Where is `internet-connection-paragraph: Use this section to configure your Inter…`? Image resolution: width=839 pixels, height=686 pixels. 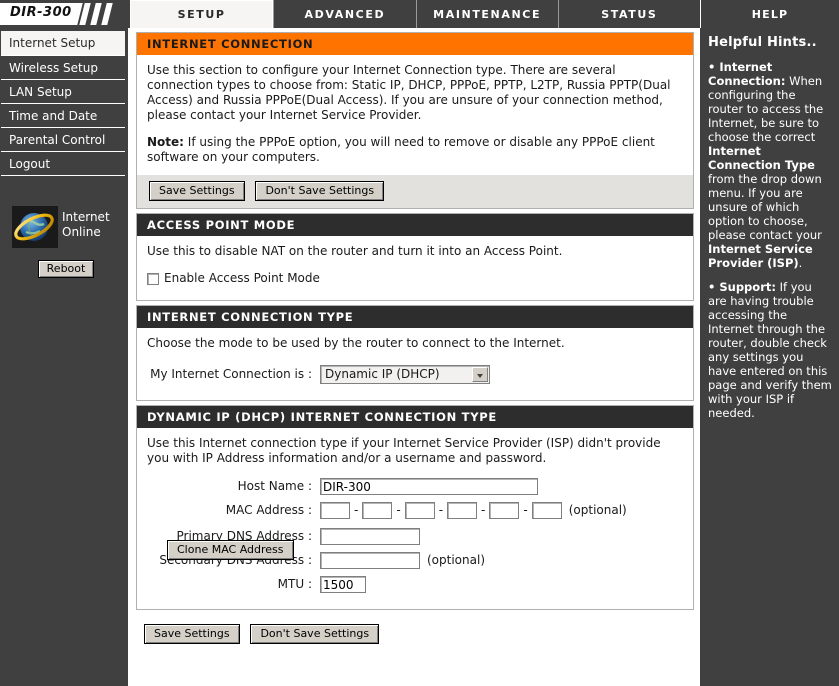 internet-connection-paragraph: Use this section to configure your Inter… is located at coordinates (409, 92).